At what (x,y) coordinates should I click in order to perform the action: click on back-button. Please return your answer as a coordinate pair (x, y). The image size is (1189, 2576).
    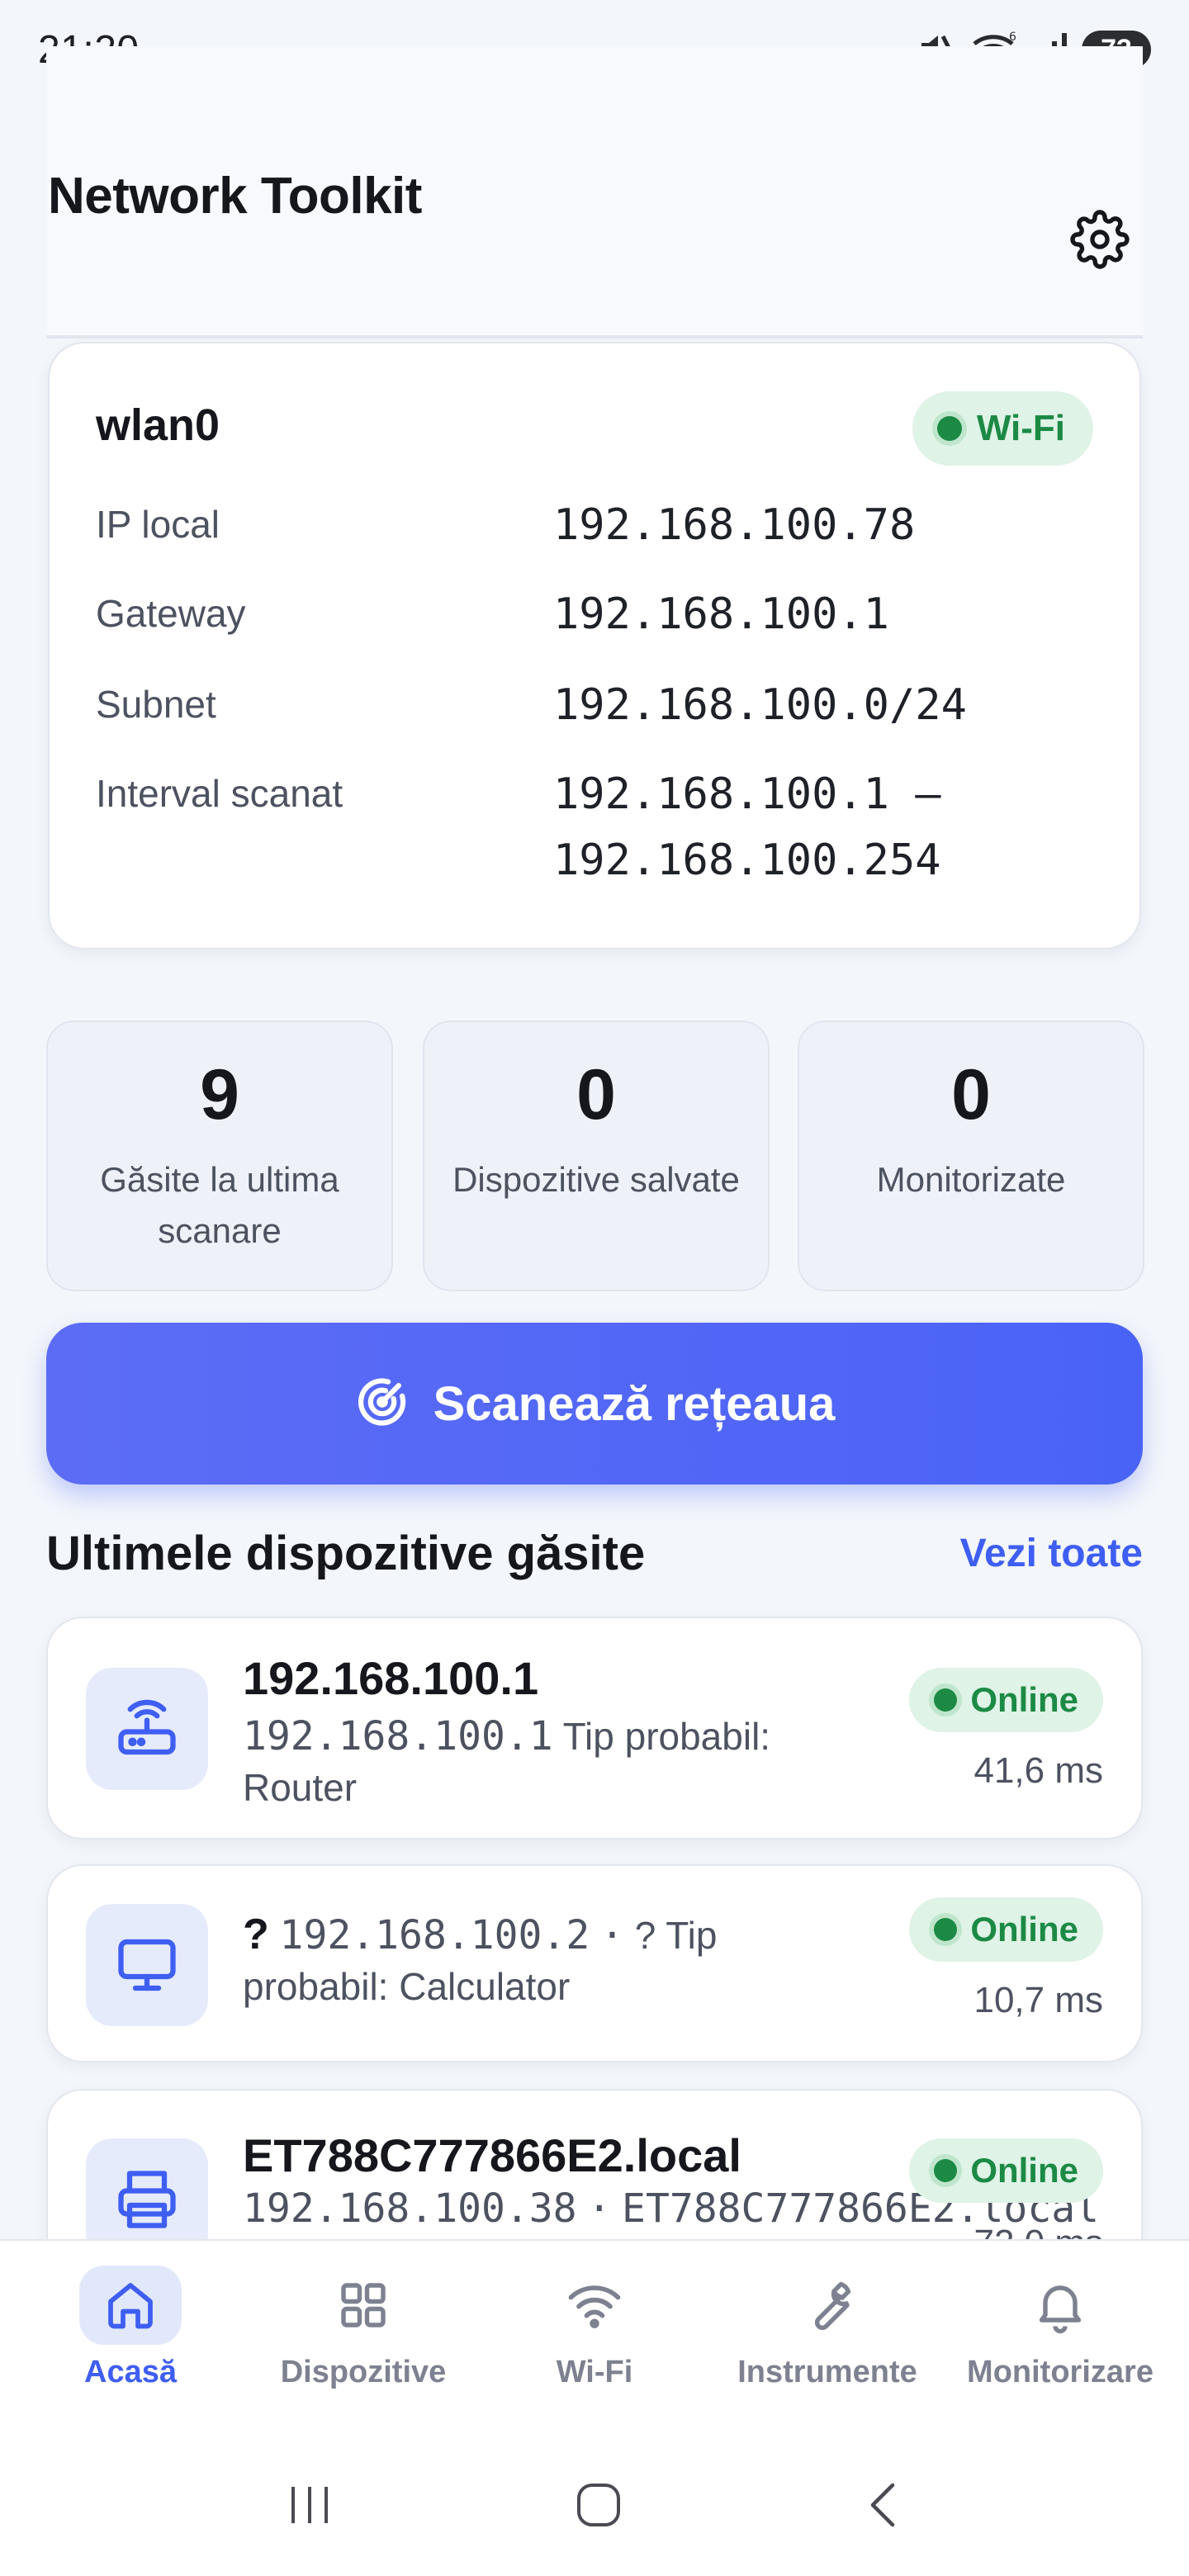
    Looking at the image, I should click on (883, 2507).